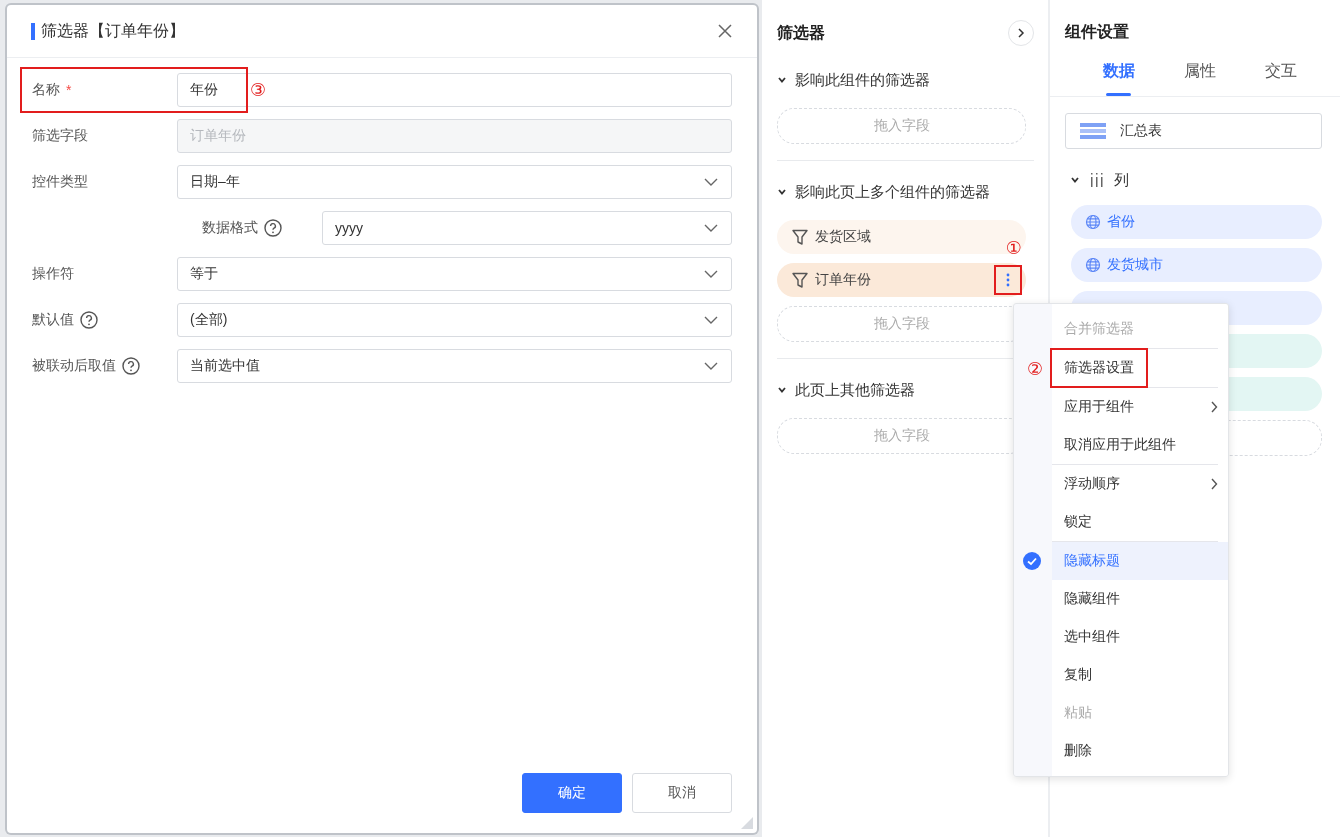 The image size is (1340, 837). I want to click on section-title: 此页上其他筛选器, so click(855, 390).